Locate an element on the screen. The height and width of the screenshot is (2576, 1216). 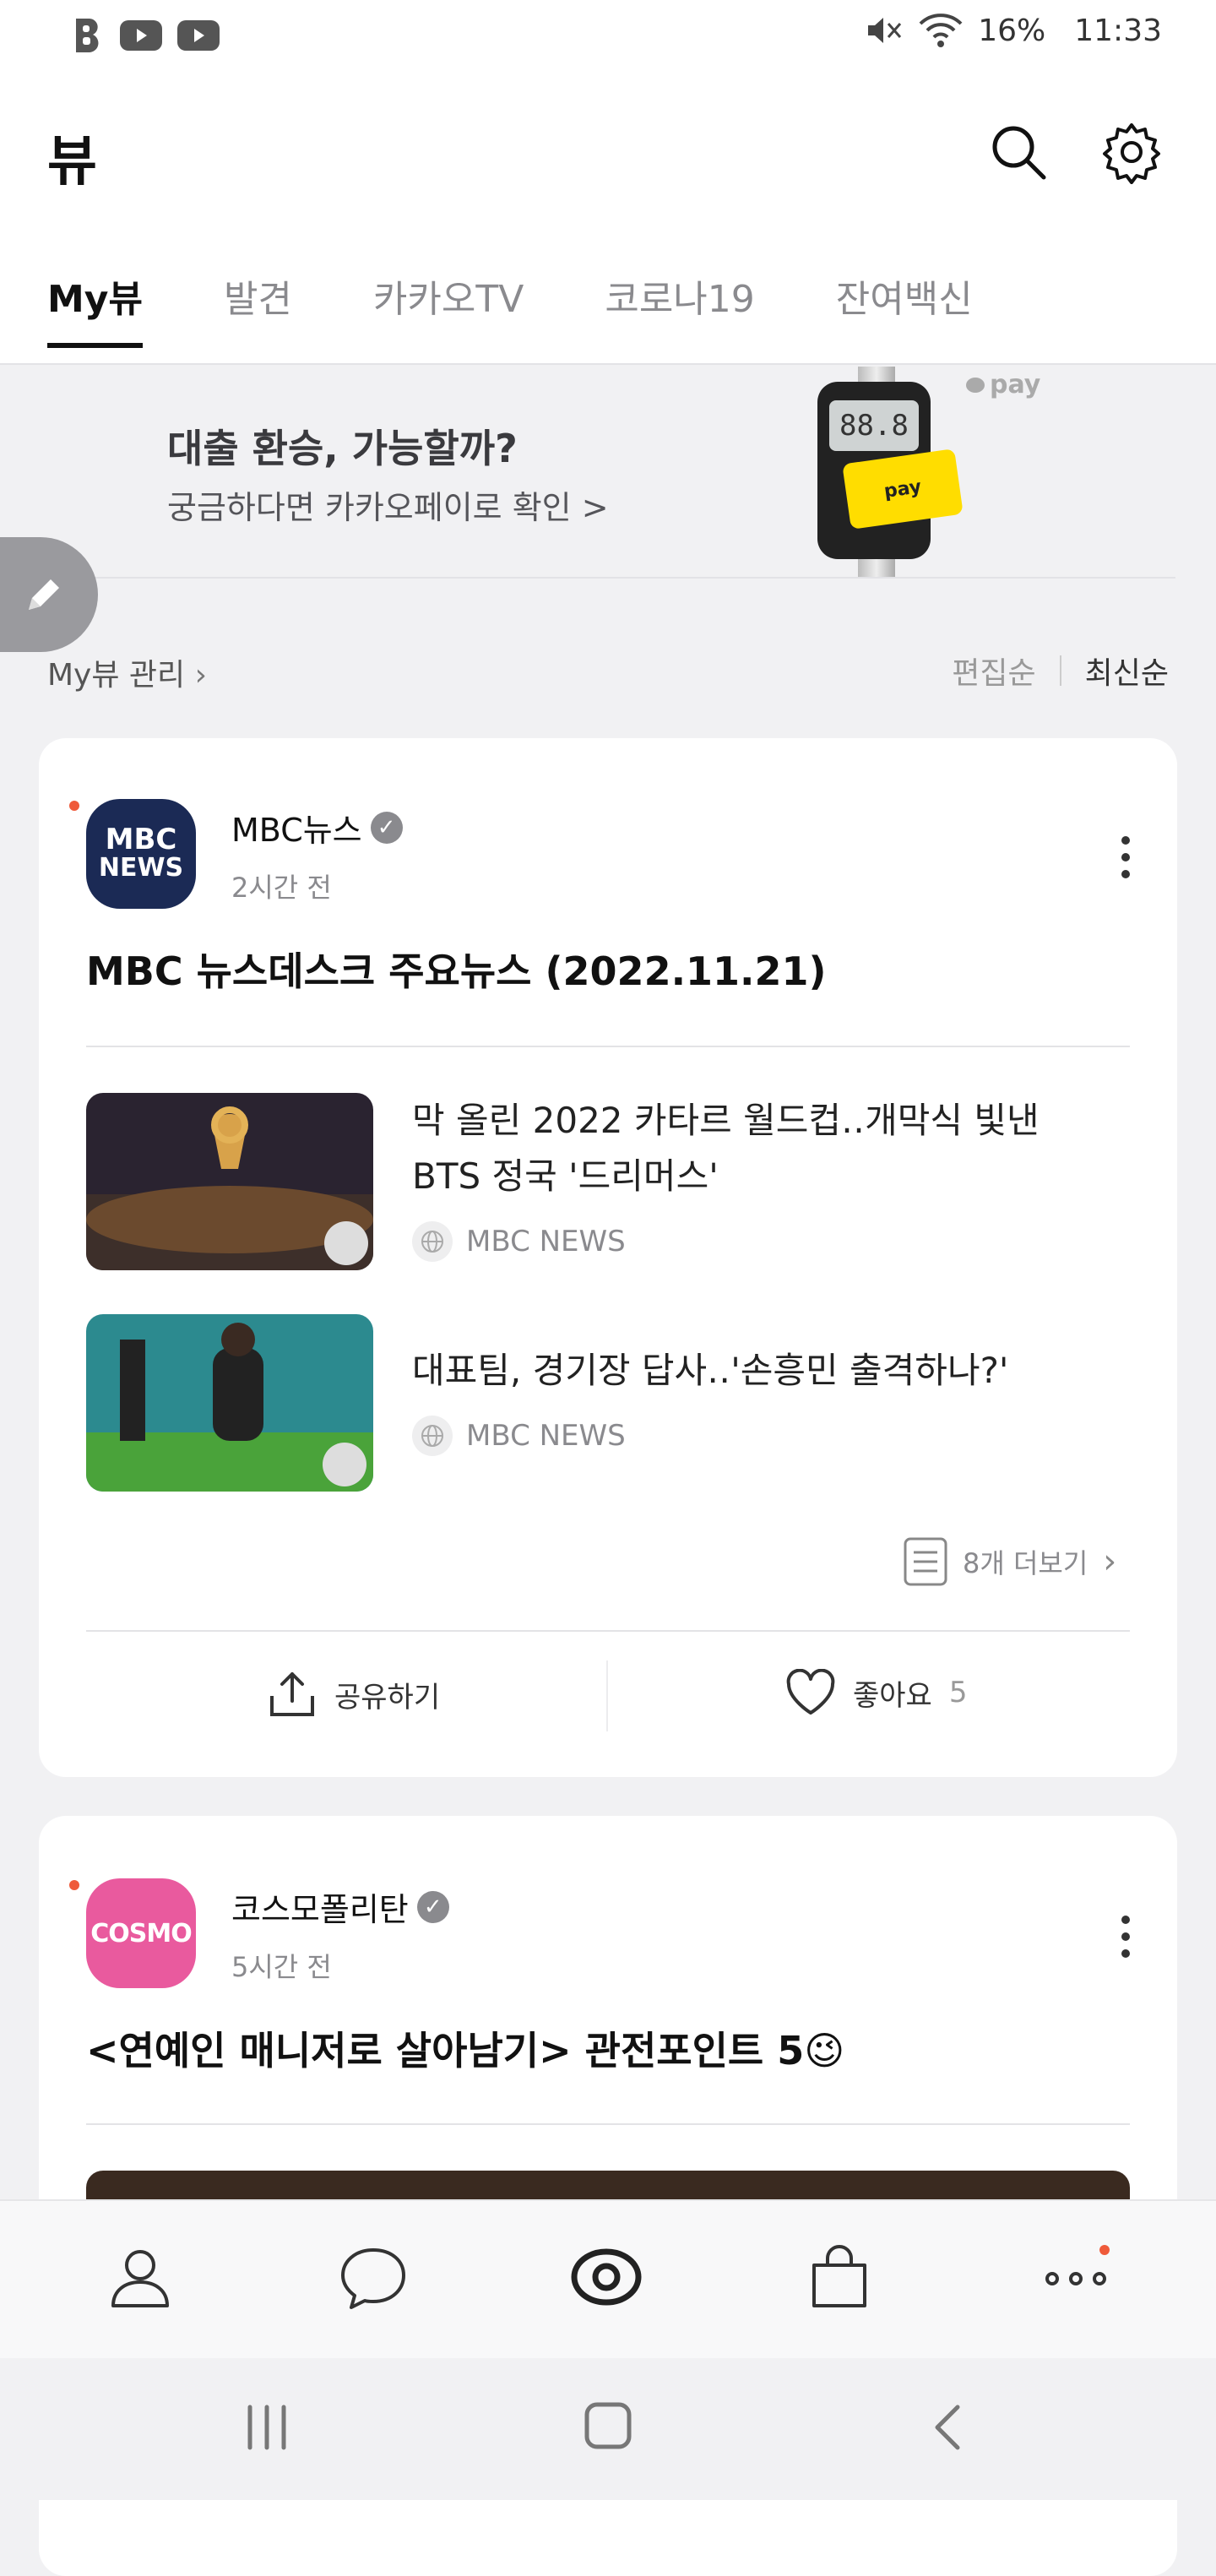
mute-icon is located at coordinates (885, 30).